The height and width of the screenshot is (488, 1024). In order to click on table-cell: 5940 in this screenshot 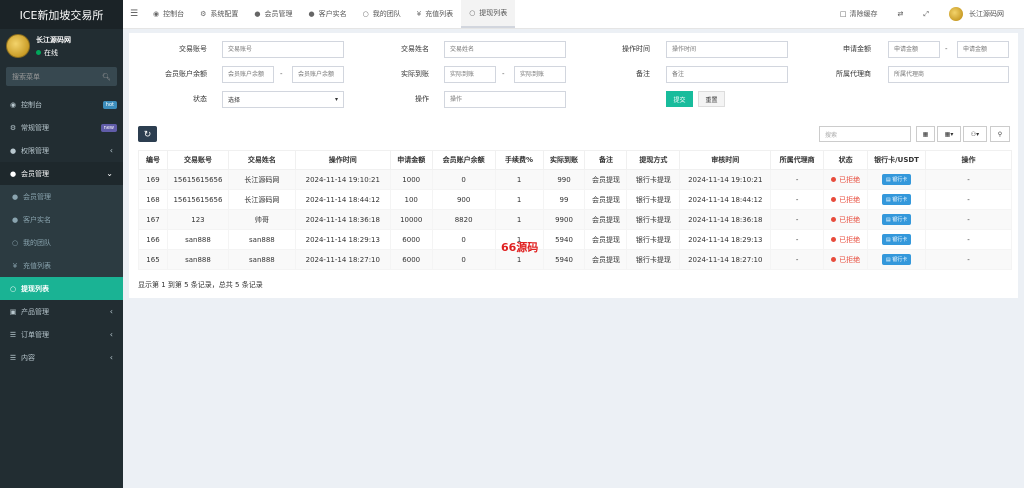, I will do `click(564, 259)`.